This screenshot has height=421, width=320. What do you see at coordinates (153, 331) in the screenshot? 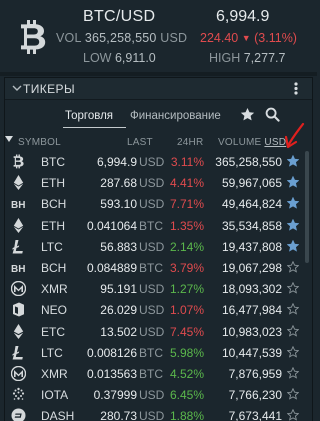
I see `table-row: ETC 13.502 USD 7.45% 10,983,023` at bounding box center [153, 331].